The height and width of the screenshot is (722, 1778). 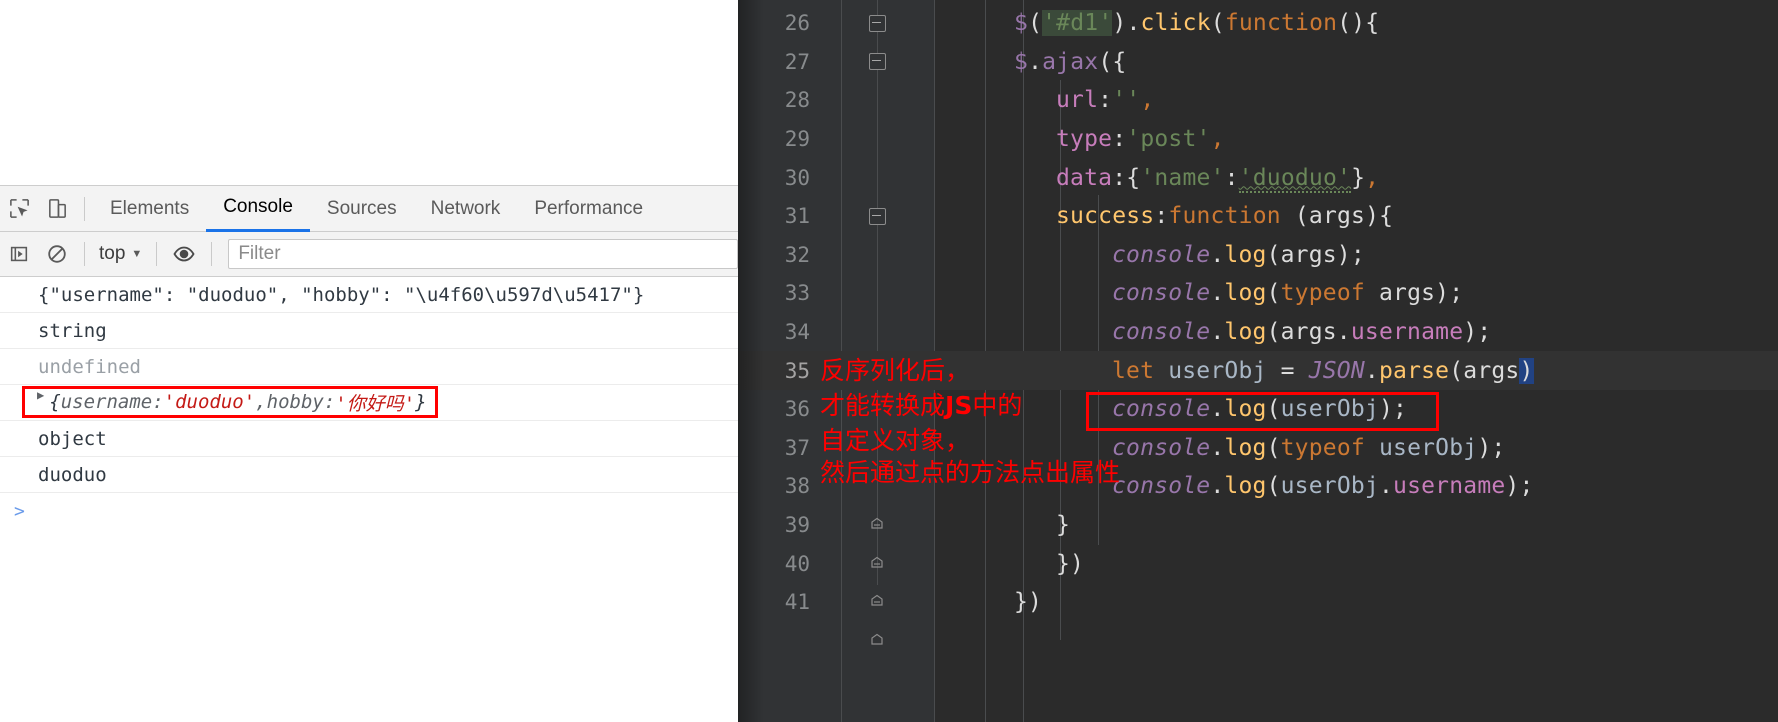 What do you see at coordinates (1258, 602) in the screenshot?
I see `code-line: 41 })` at bounding box center [1258, 602].